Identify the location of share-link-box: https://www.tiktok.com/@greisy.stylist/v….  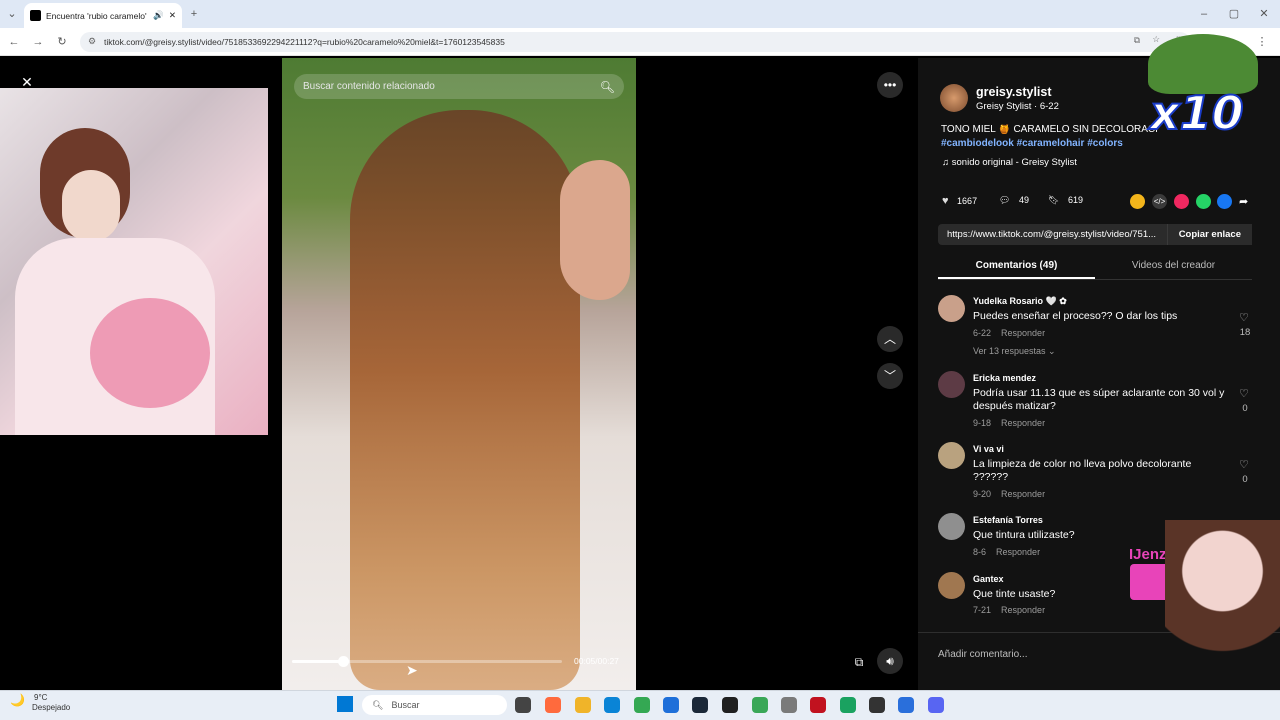
(1095, 234).